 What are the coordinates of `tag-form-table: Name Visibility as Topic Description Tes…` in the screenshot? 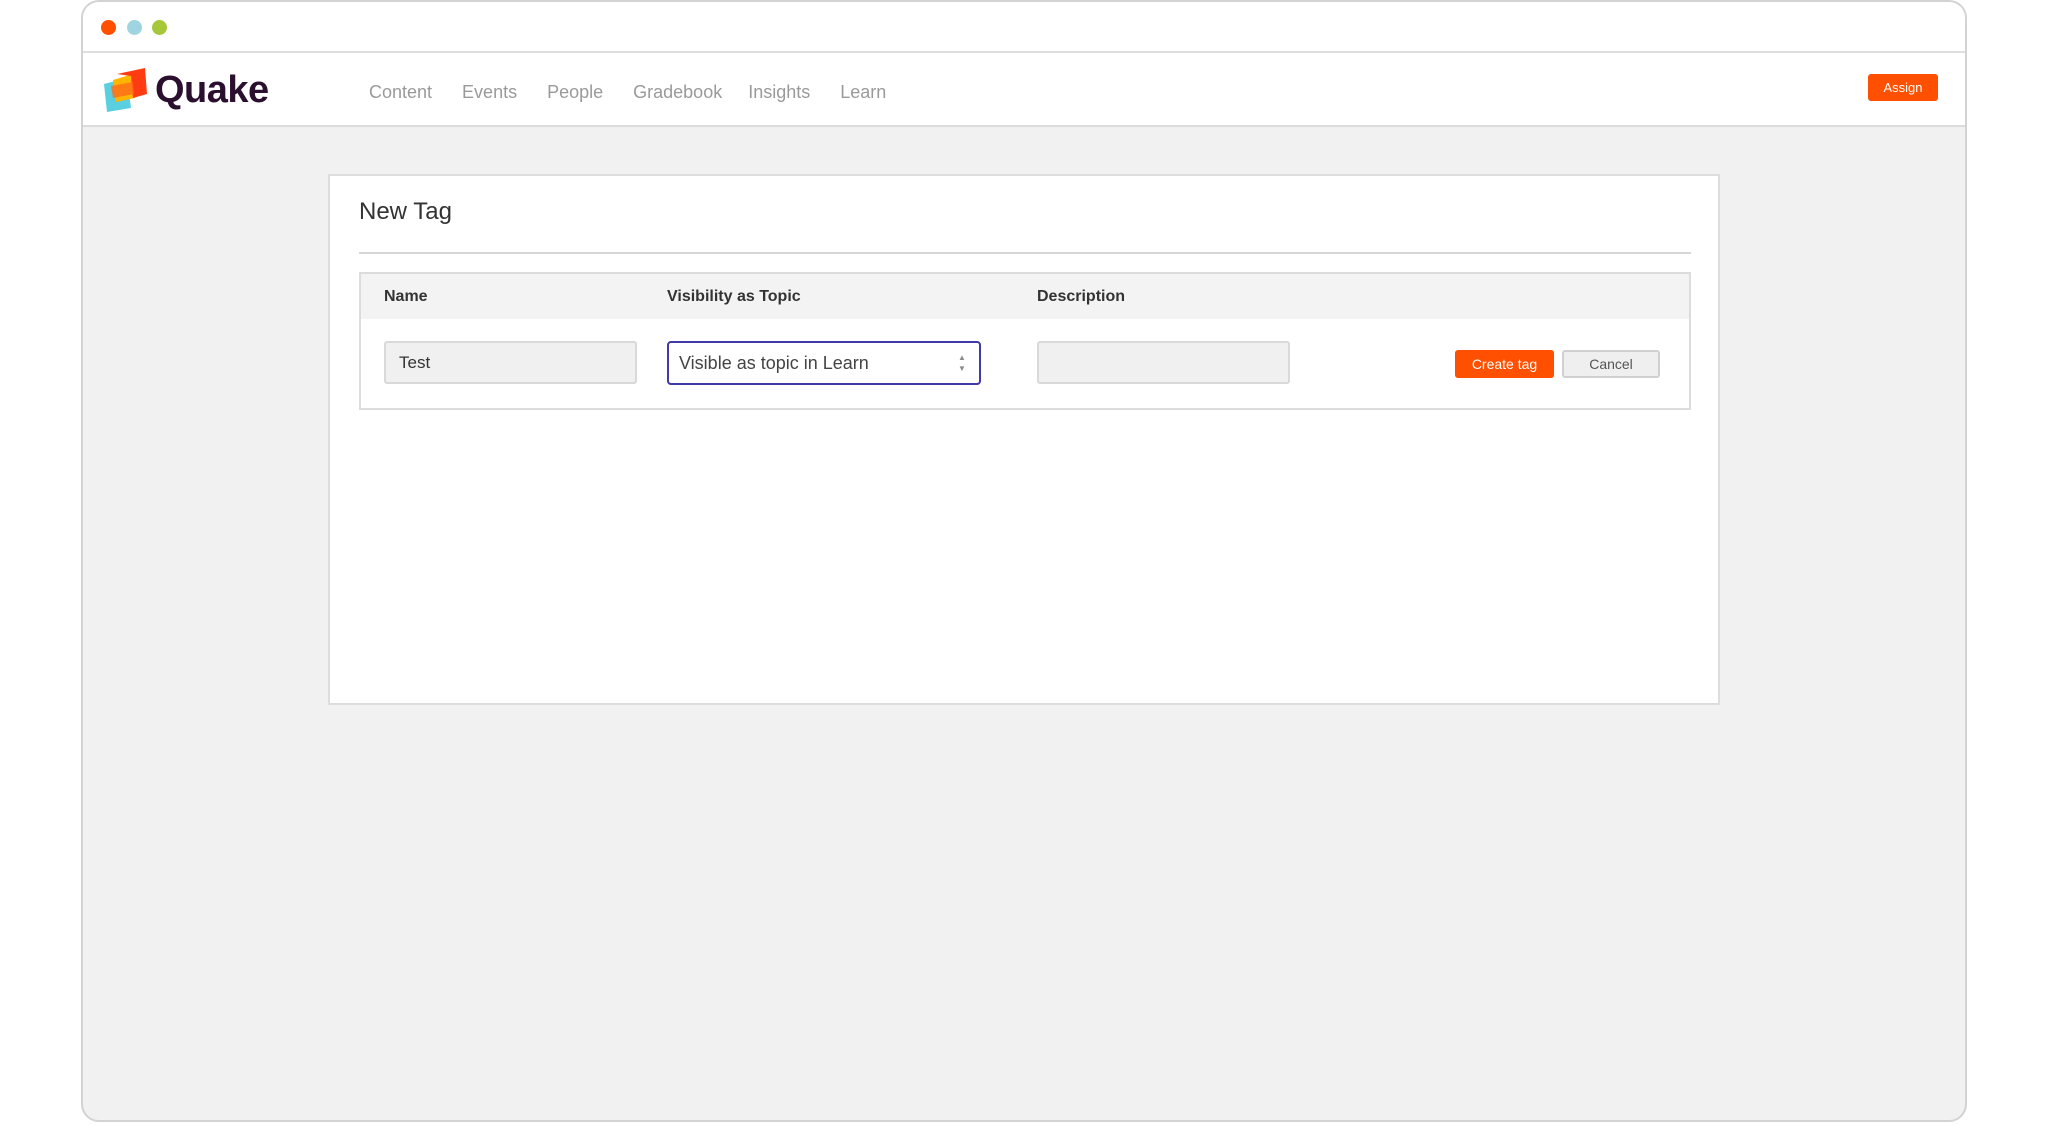 It's located at (1025, 341).